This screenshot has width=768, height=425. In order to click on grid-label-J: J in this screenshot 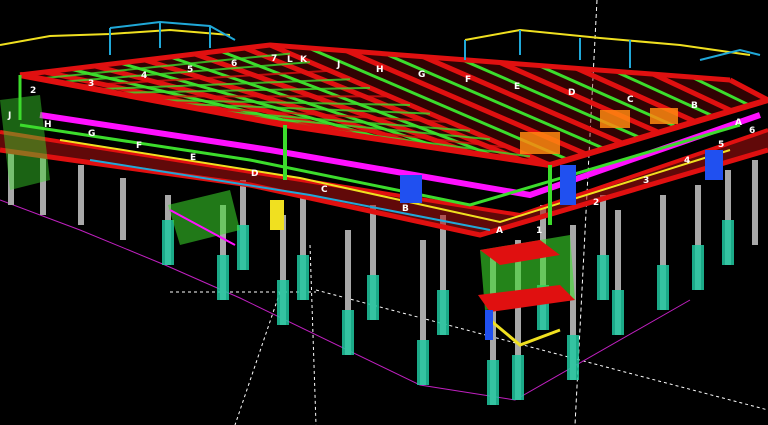, I will do `click(338, 65)`.